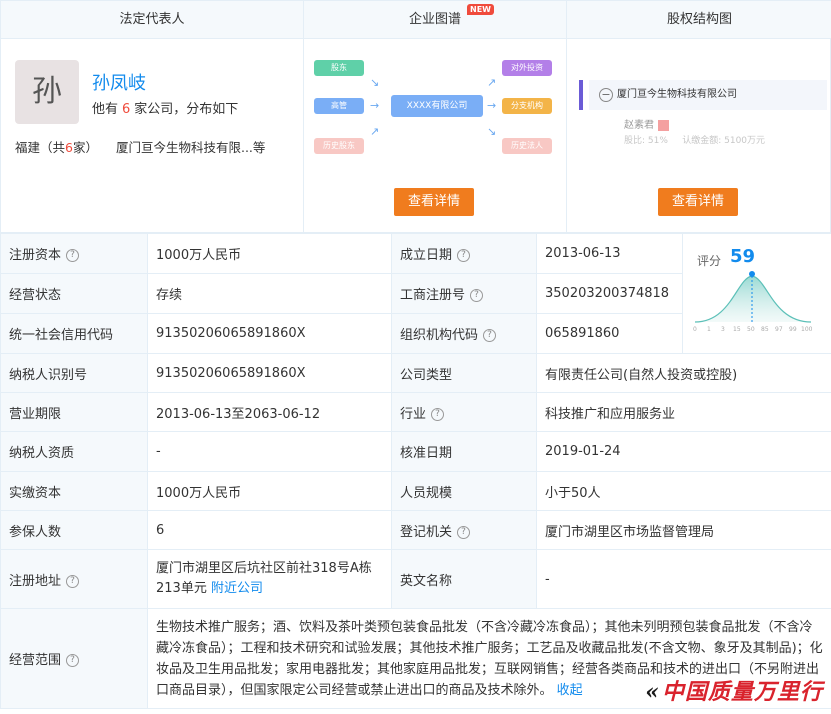 Image resolution: width=831 pixels, height=714 pixels. What do you see at coordinates (269, 333) in the screenshot?
I see `value-credit-code: 91350206065891860X` at bounding box center [269, 333].